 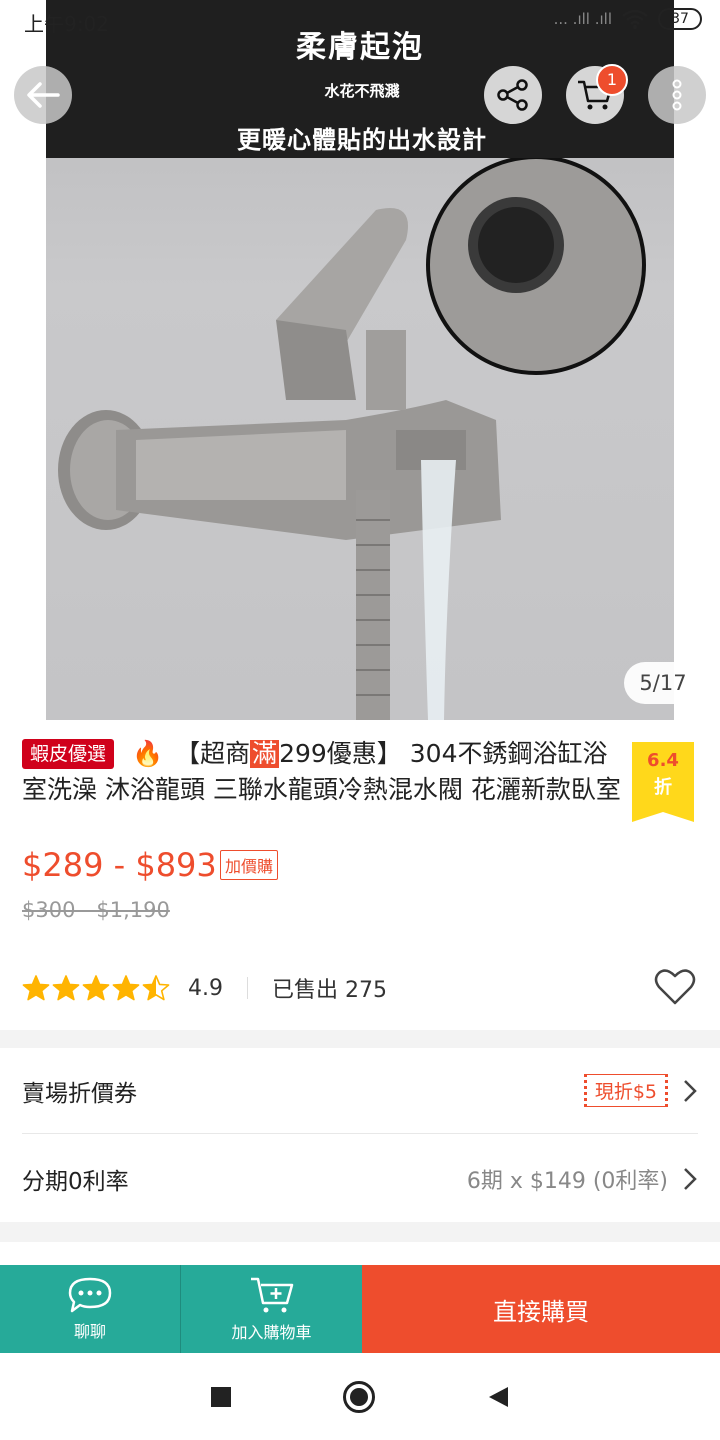 I want to click on add-to-cart-button: 加入購物車, so click(x=271, y=1309).